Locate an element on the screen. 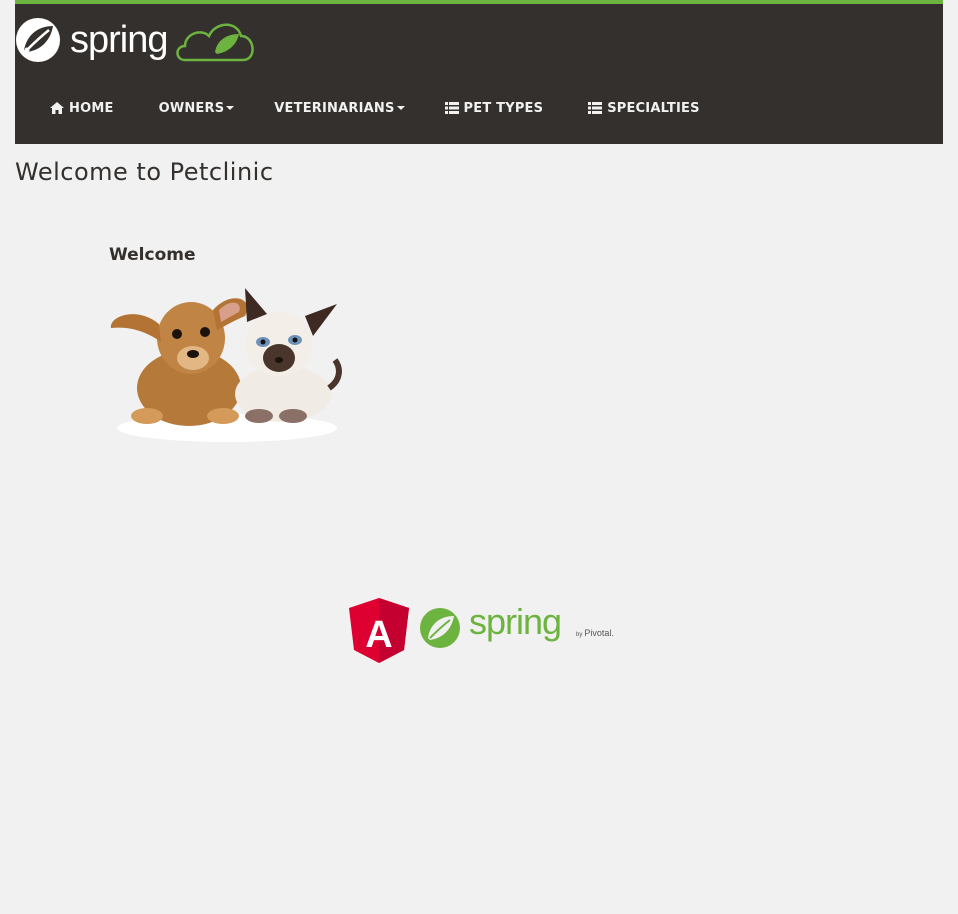 The height and width of the screenshot is (914, 958). spring-logo: spring is located at coordinates (135, 40).